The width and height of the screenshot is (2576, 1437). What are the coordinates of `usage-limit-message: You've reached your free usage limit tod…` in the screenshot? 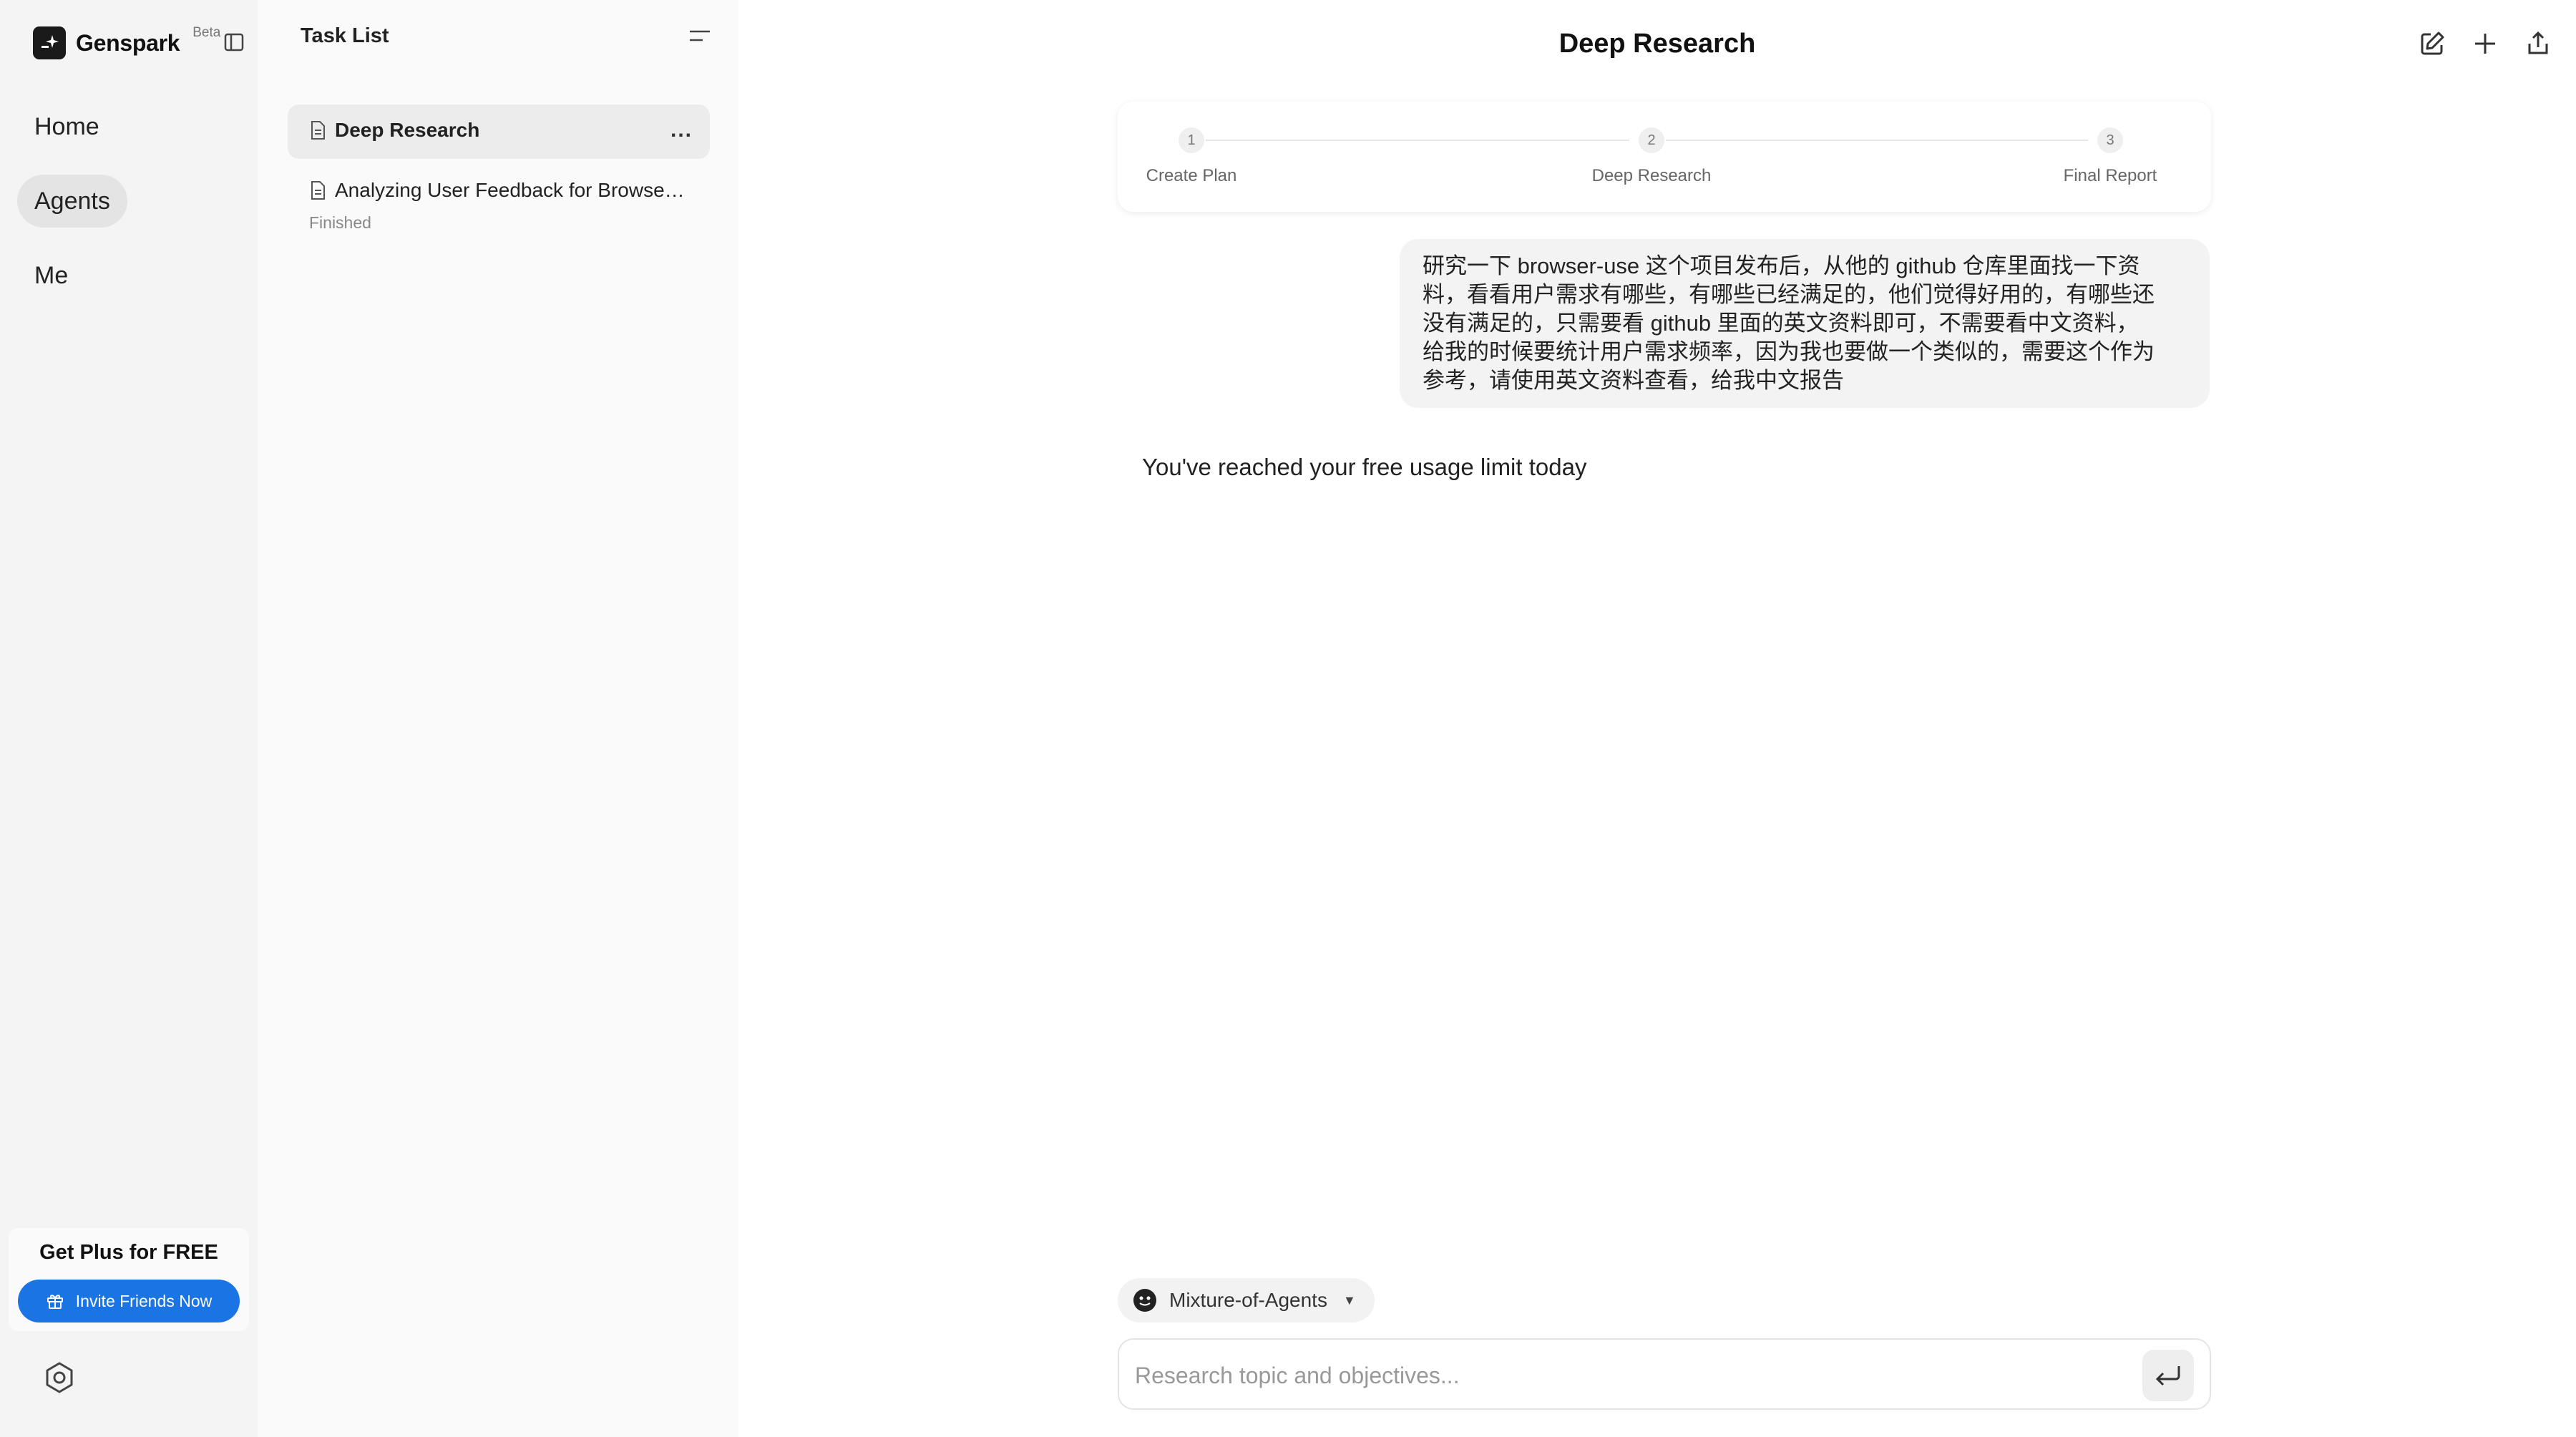 It's located at (1364, 467).